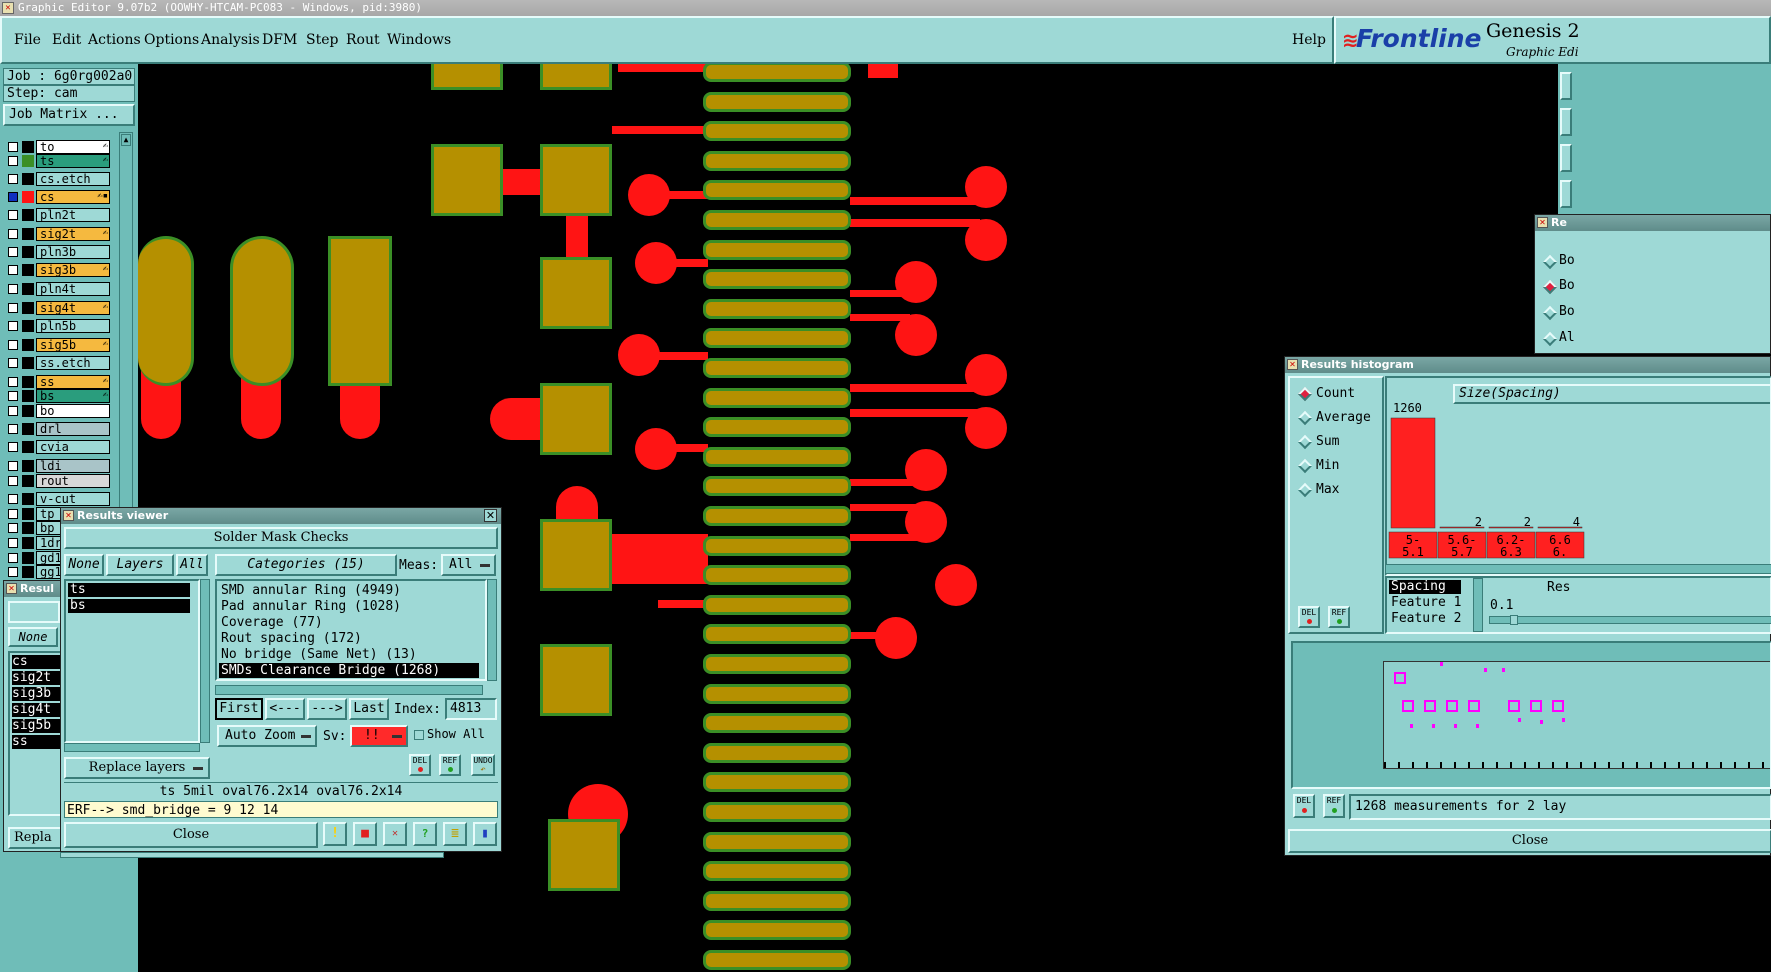  I want to click on histogram-icon: ▮, so click(485, 834).